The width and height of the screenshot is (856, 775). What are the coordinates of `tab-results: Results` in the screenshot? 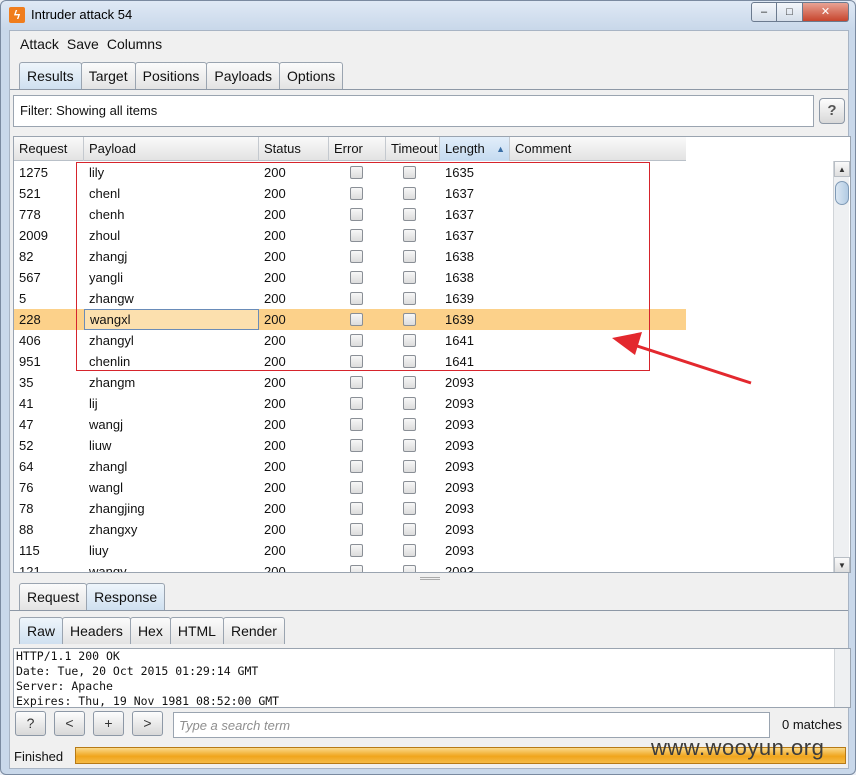 It's located at (50, 75).